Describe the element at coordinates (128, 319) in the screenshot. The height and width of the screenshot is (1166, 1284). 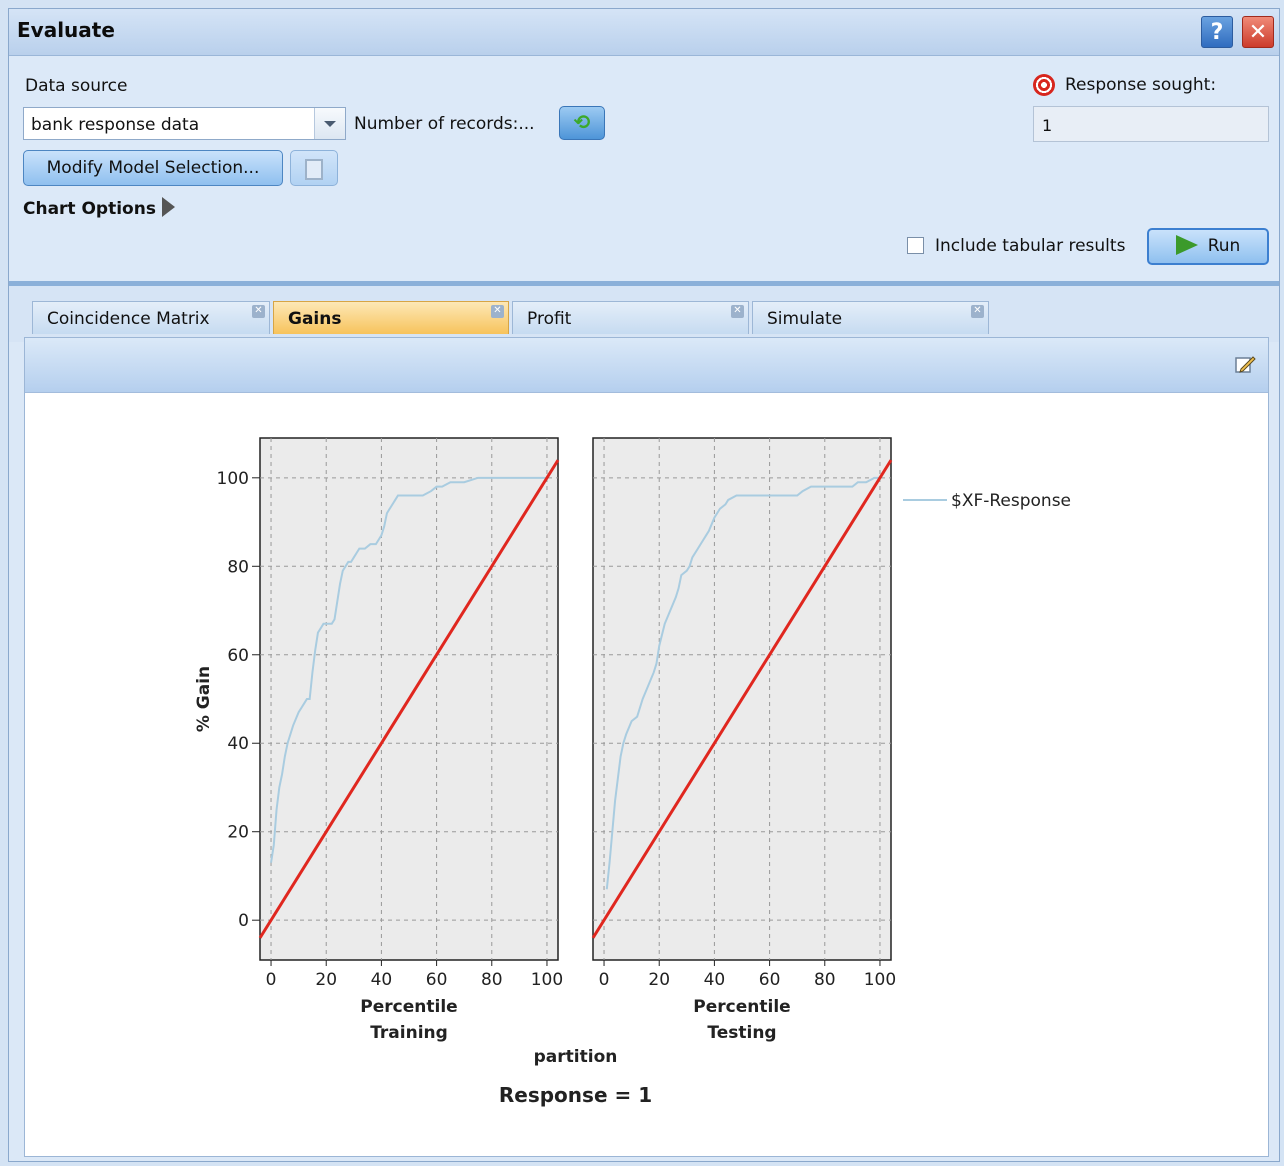
I see `tab-label: Coincidence Matrix` at that location.